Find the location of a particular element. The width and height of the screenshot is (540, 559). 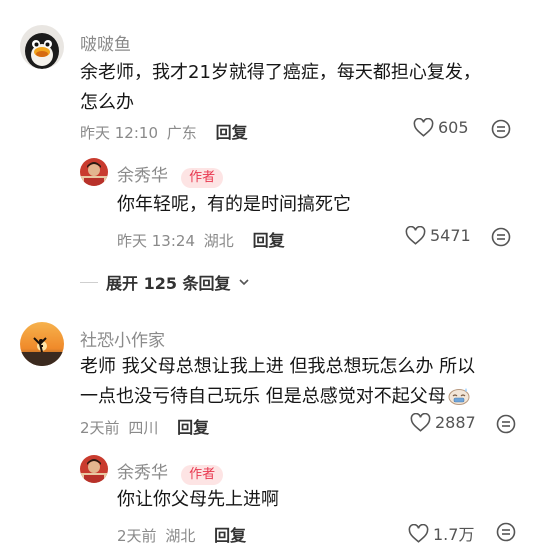

like-button: 2887 is located at coordinates (443, 422).